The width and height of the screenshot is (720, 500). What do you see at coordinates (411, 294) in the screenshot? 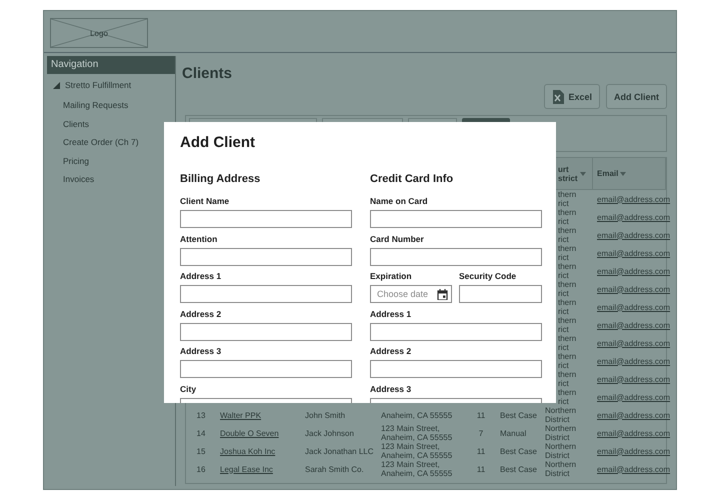
I see `date-field: Choose date` at bounding box center [411, 294].